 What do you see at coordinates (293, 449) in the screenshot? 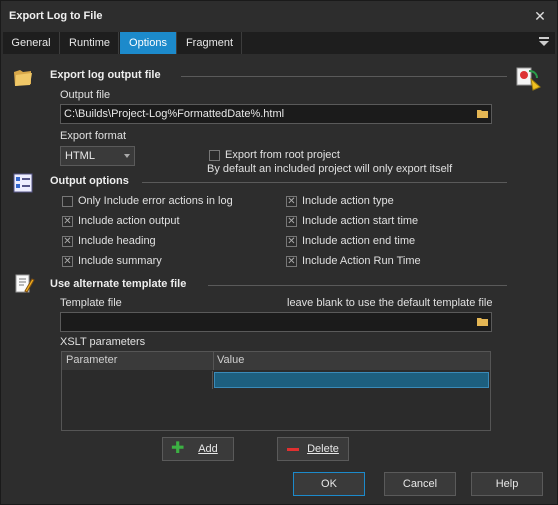
I see `minus-icon` at bounding box center [293, 449].